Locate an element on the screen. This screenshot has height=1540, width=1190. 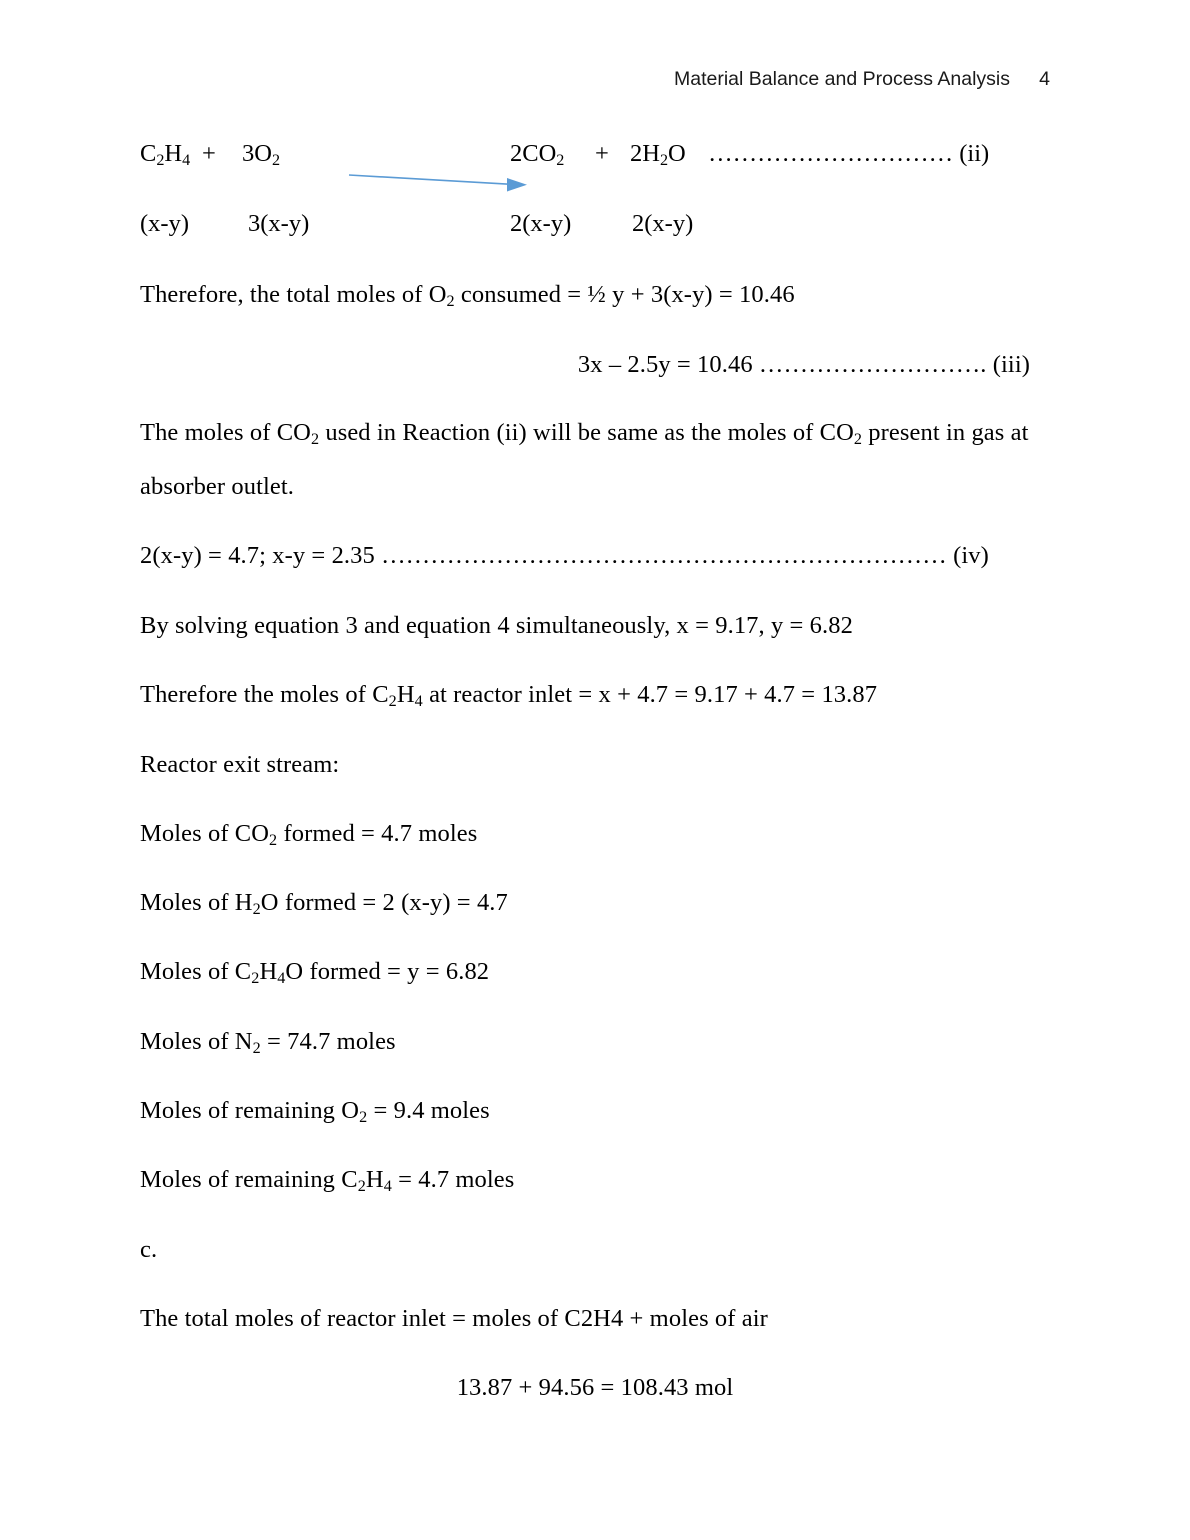
reactant-oxygen: 3O2 is located at coordinates (261, 155).